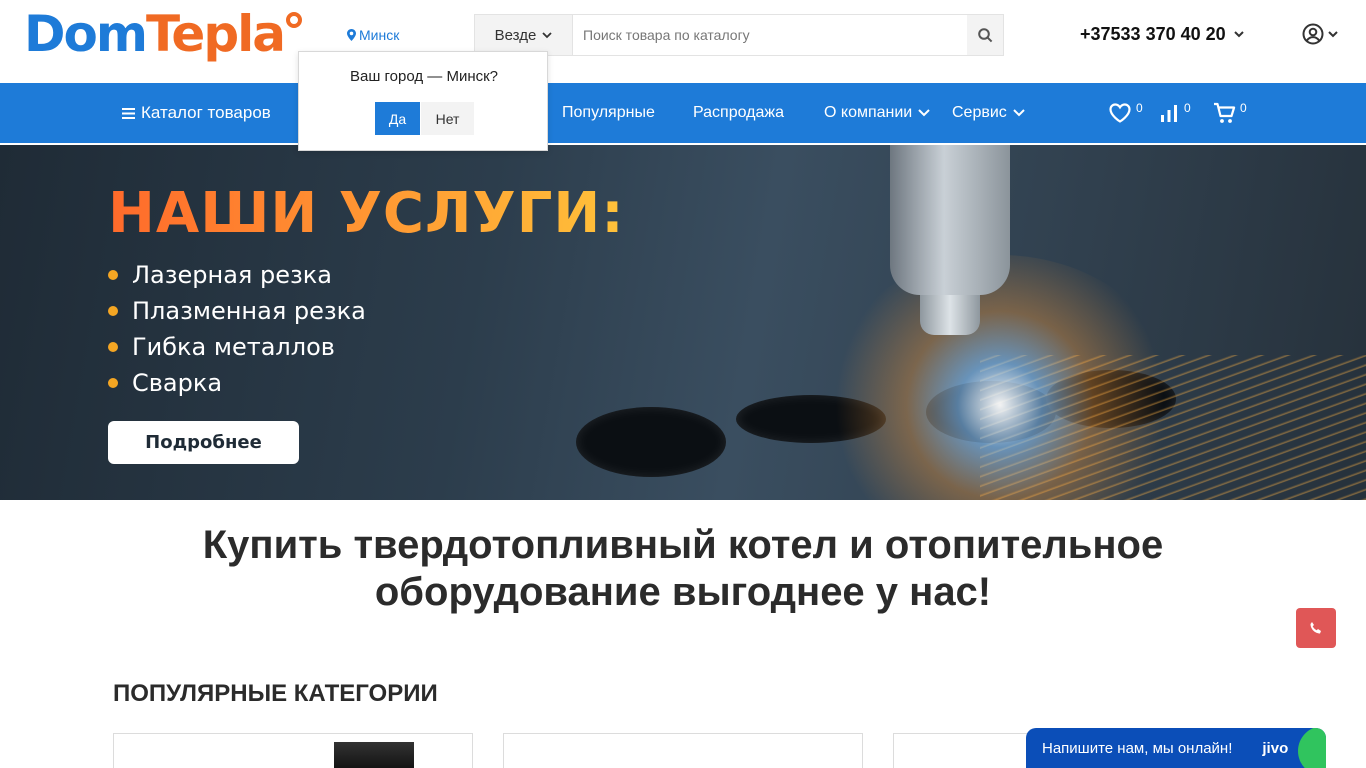  I want to click on hamburger-icon, so click(128, 113).